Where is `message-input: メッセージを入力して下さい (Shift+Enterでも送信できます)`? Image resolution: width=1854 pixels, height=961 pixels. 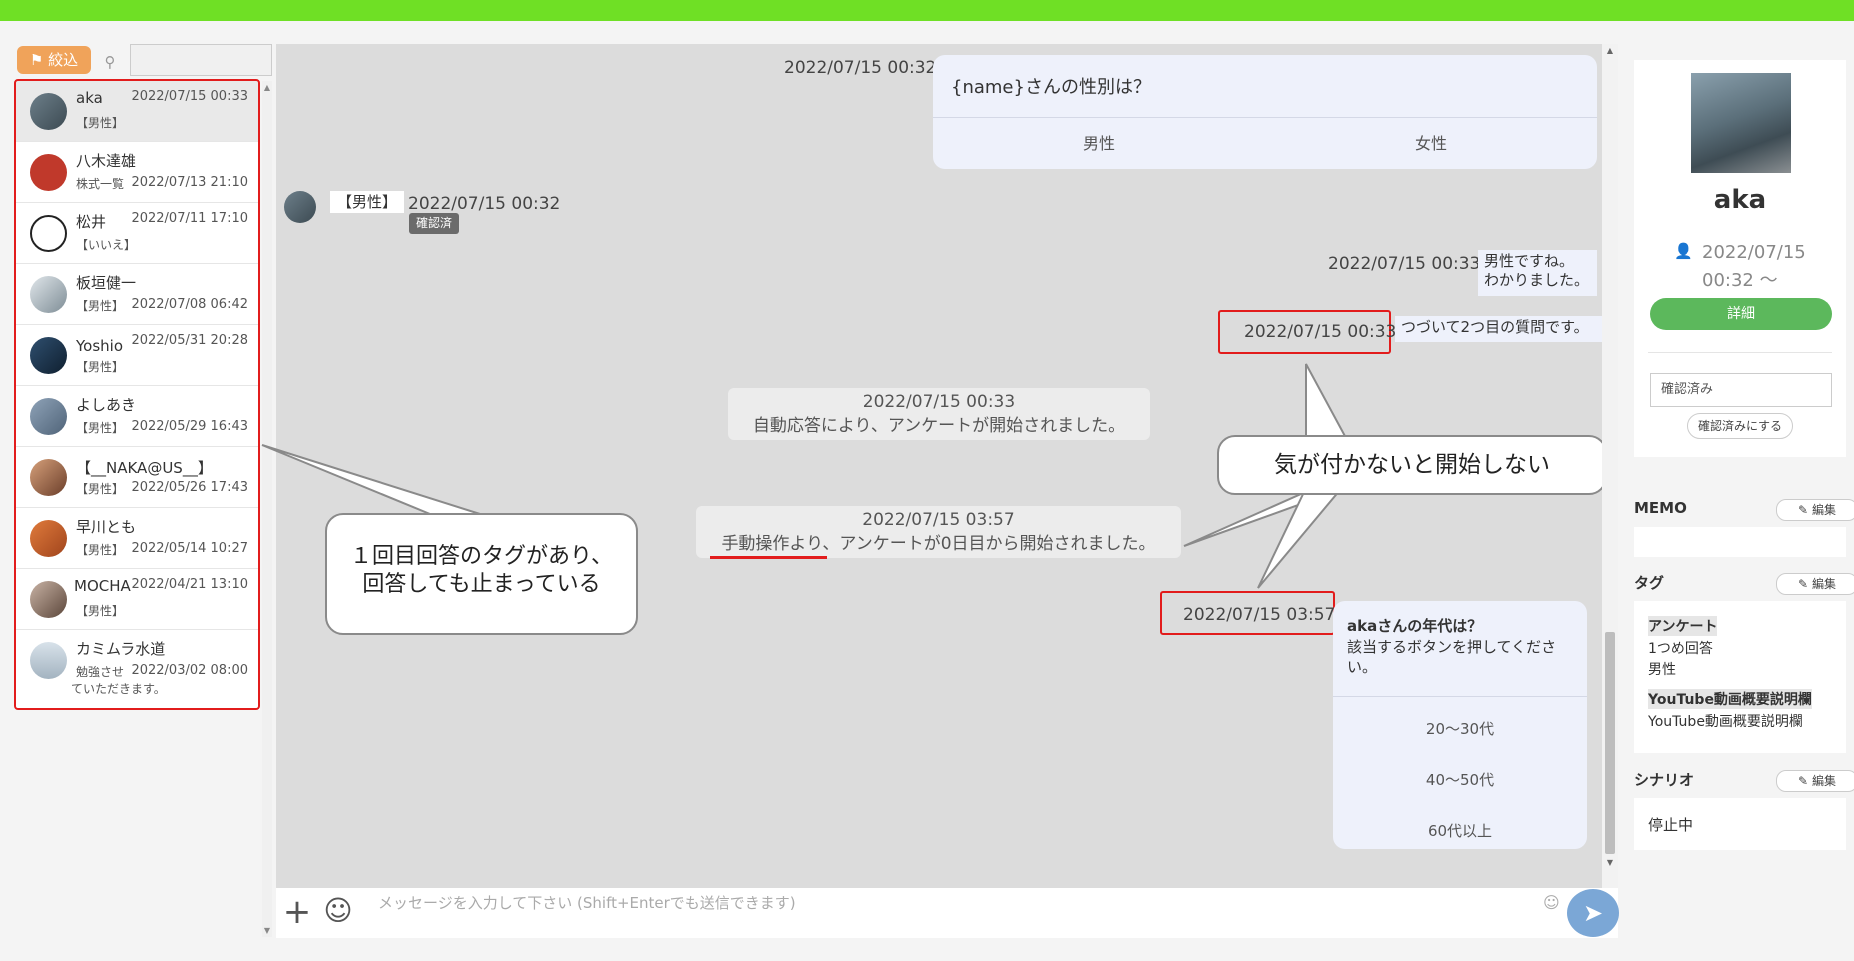 message-input: メッセージを入力して下さい (Shift+Enterでも送信できます) is located at coordinates (587, 902).